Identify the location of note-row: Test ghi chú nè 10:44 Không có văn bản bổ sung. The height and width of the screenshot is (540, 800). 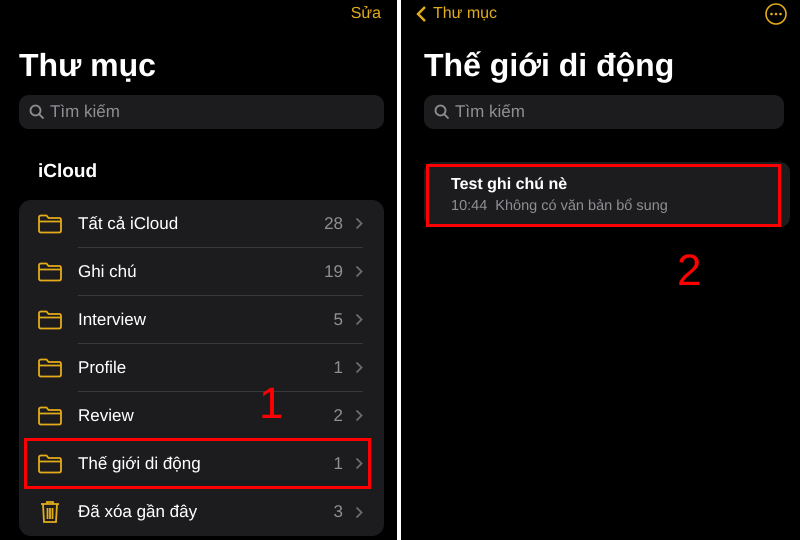
(607, 194).